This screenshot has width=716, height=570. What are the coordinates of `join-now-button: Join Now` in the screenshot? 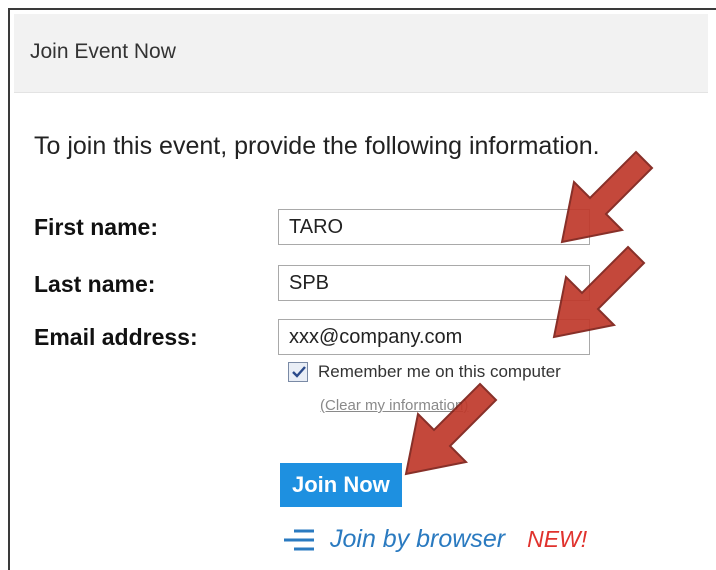 It's located at (341, 485).